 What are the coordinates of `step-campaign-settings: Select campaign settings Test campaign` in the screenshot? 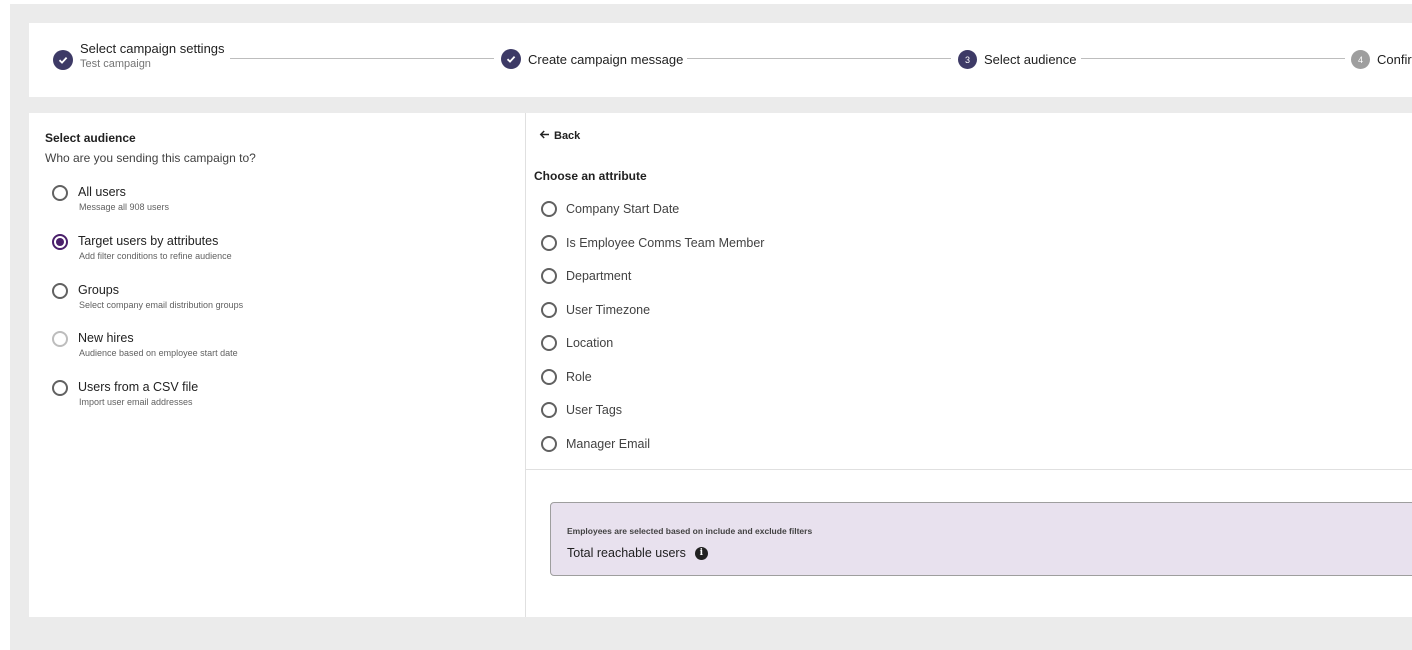 It's located at (139, 56).